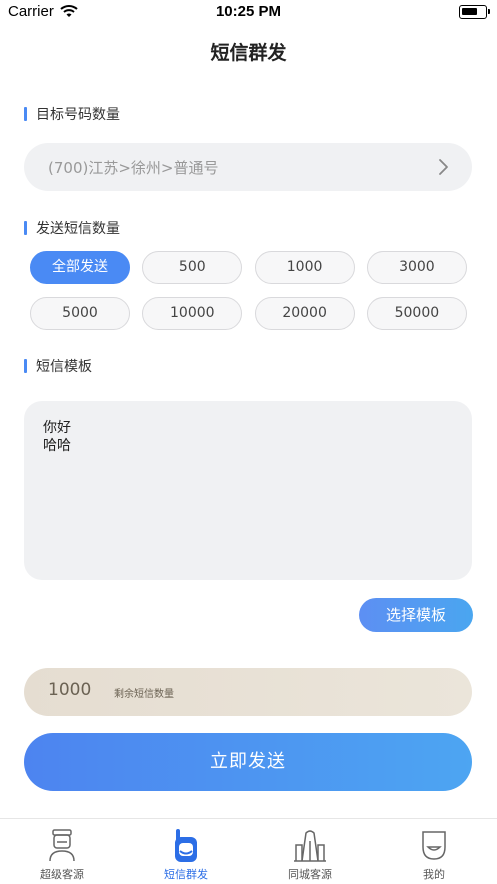 Image resolution: width=497 pixels, height=884 pixels. I want to click on tab-bar: 超级客源 短信群发 同城客源 我的, so click(248, 850).